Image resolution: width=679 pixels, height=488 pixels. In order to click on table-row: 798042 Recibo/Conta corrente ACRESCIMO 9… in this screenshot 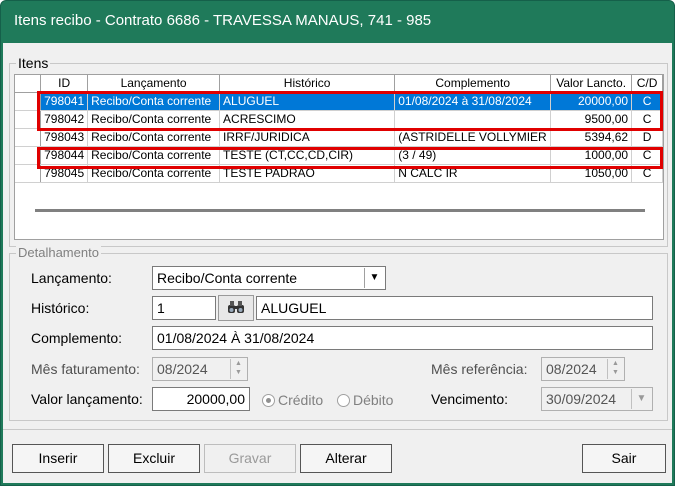, I will do `click(339, 119)`.